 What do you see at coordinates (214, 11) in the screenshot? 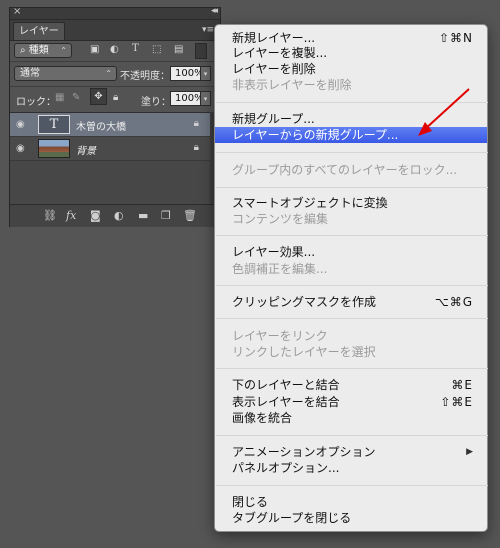
I see `collapse-panel-icon: ◂◂` at bounding box center [214, 11].